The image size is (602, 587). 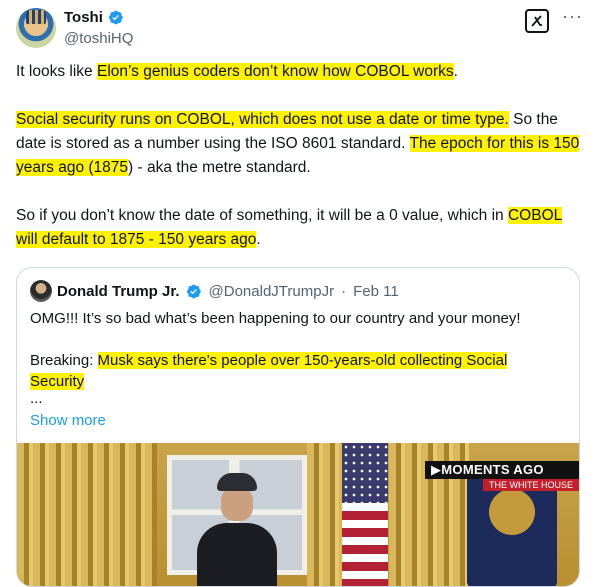 What do you see at coordinates (325, 514) in the screenshot?
I see `curtain-middle` at bounding box center [325, 514].